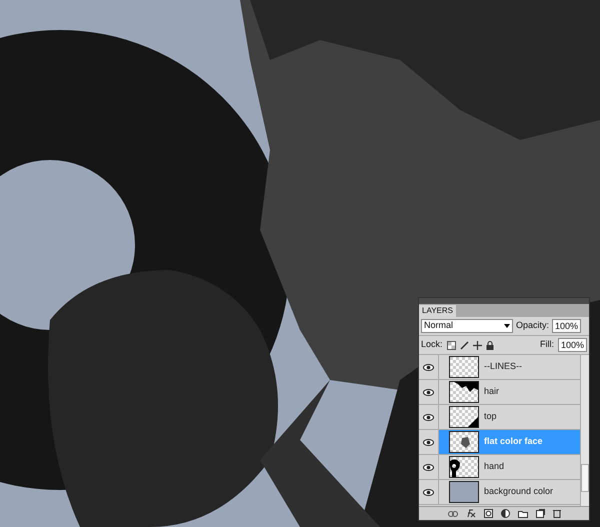 The width and height of the screenshot is (600, 527). What do you see at coordinates (488, 513) in the screenshot?
I see `mask-icon` at bounding box center [488, 513].